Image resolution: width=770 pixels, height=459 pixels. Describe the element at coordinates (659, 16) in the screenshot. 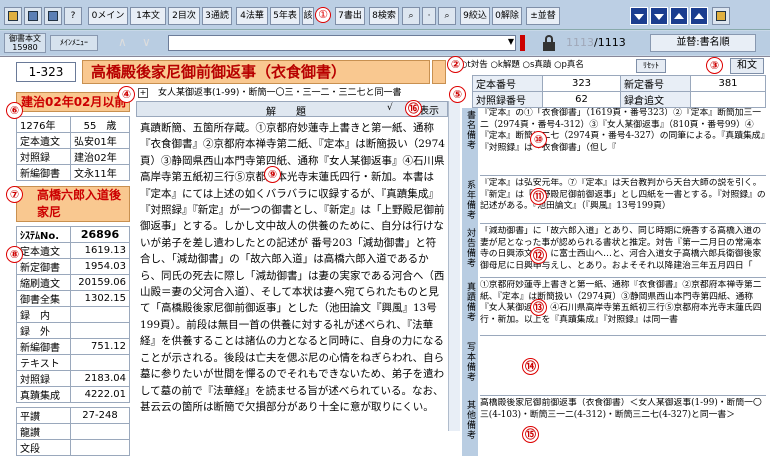

I see `nav-down2-icon` at that location.